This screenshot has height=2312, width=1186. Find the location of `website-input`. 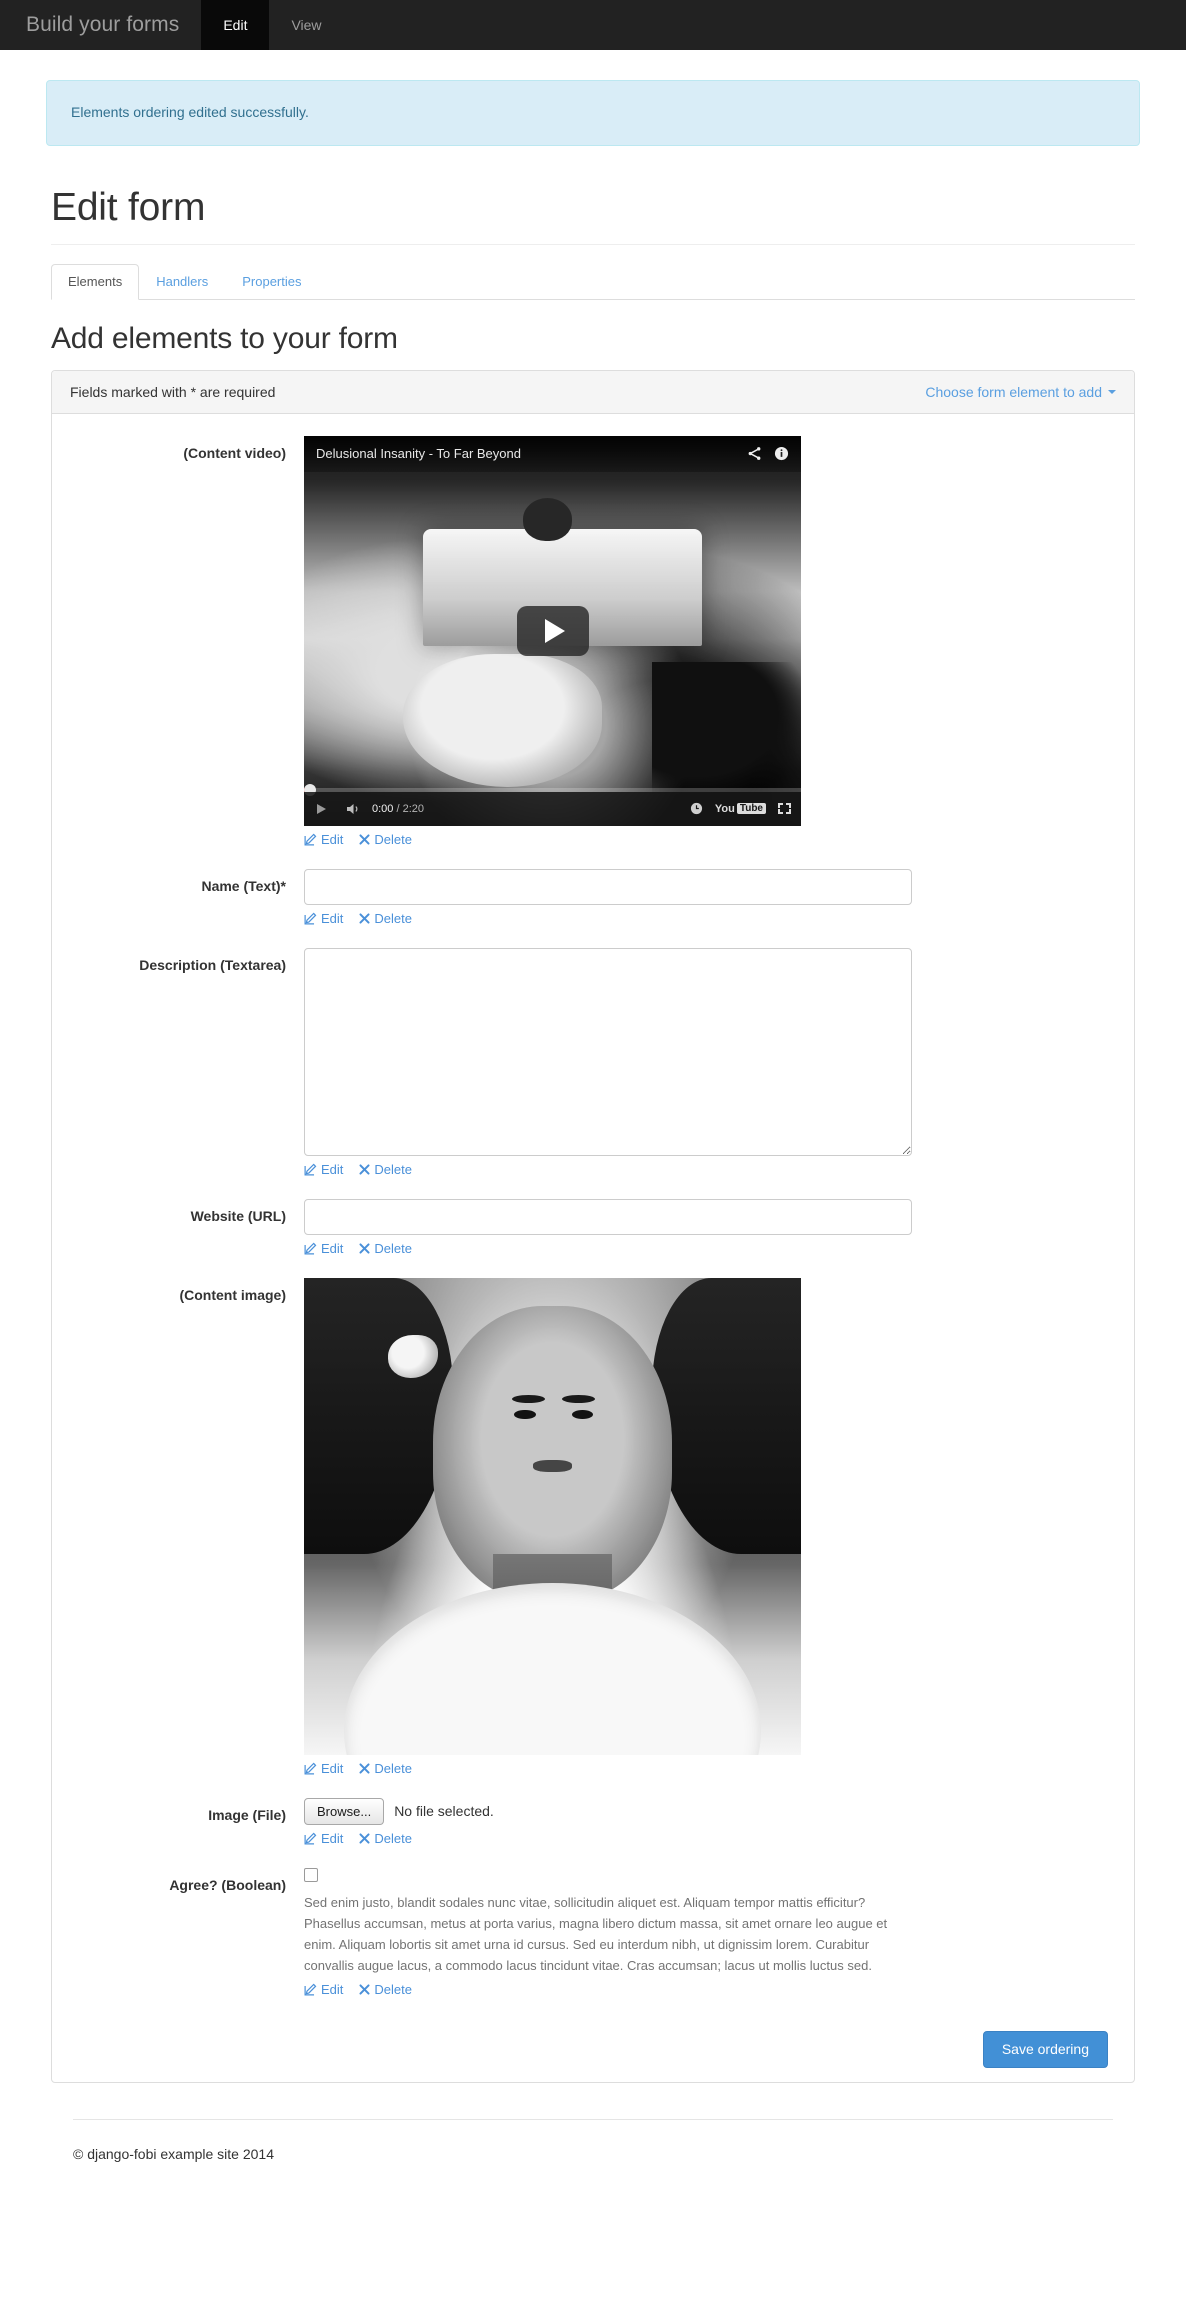

website-input is located at coordinates (608, 1216).